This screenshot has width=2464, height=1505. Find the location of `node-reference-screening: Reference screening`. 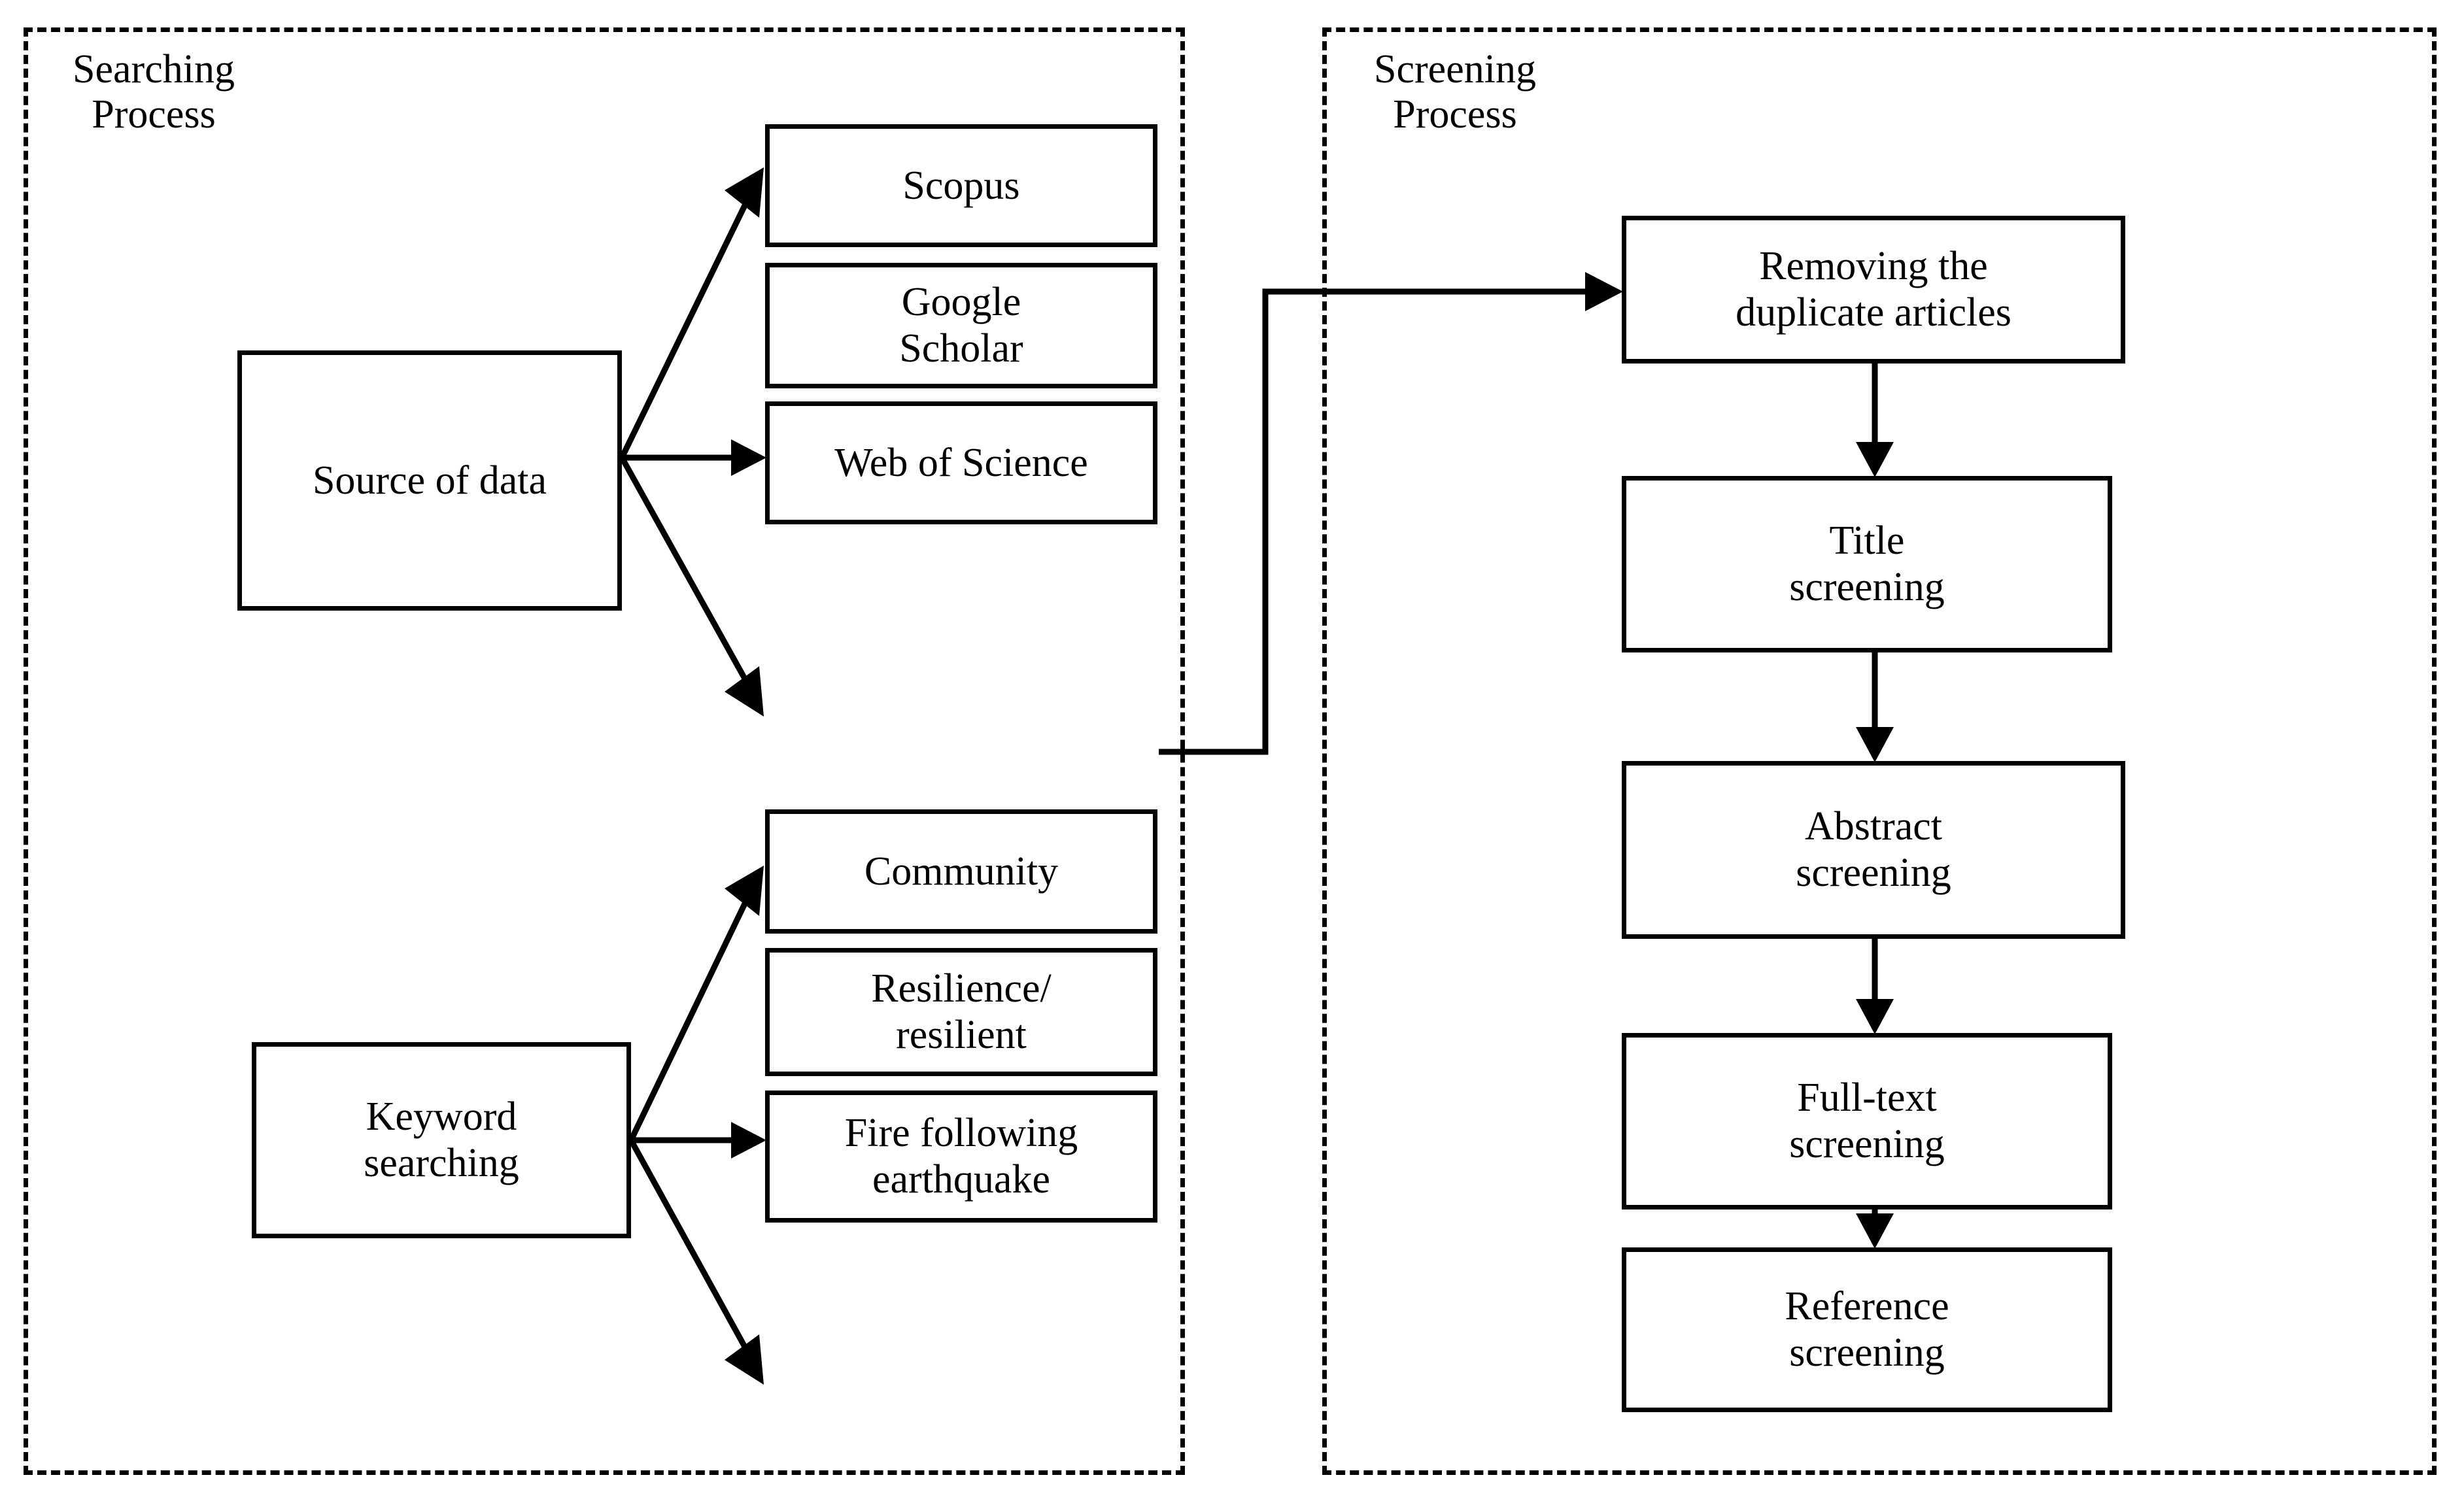

node-reference-screening: Reference screening is located at coordinates (1867, 1329).